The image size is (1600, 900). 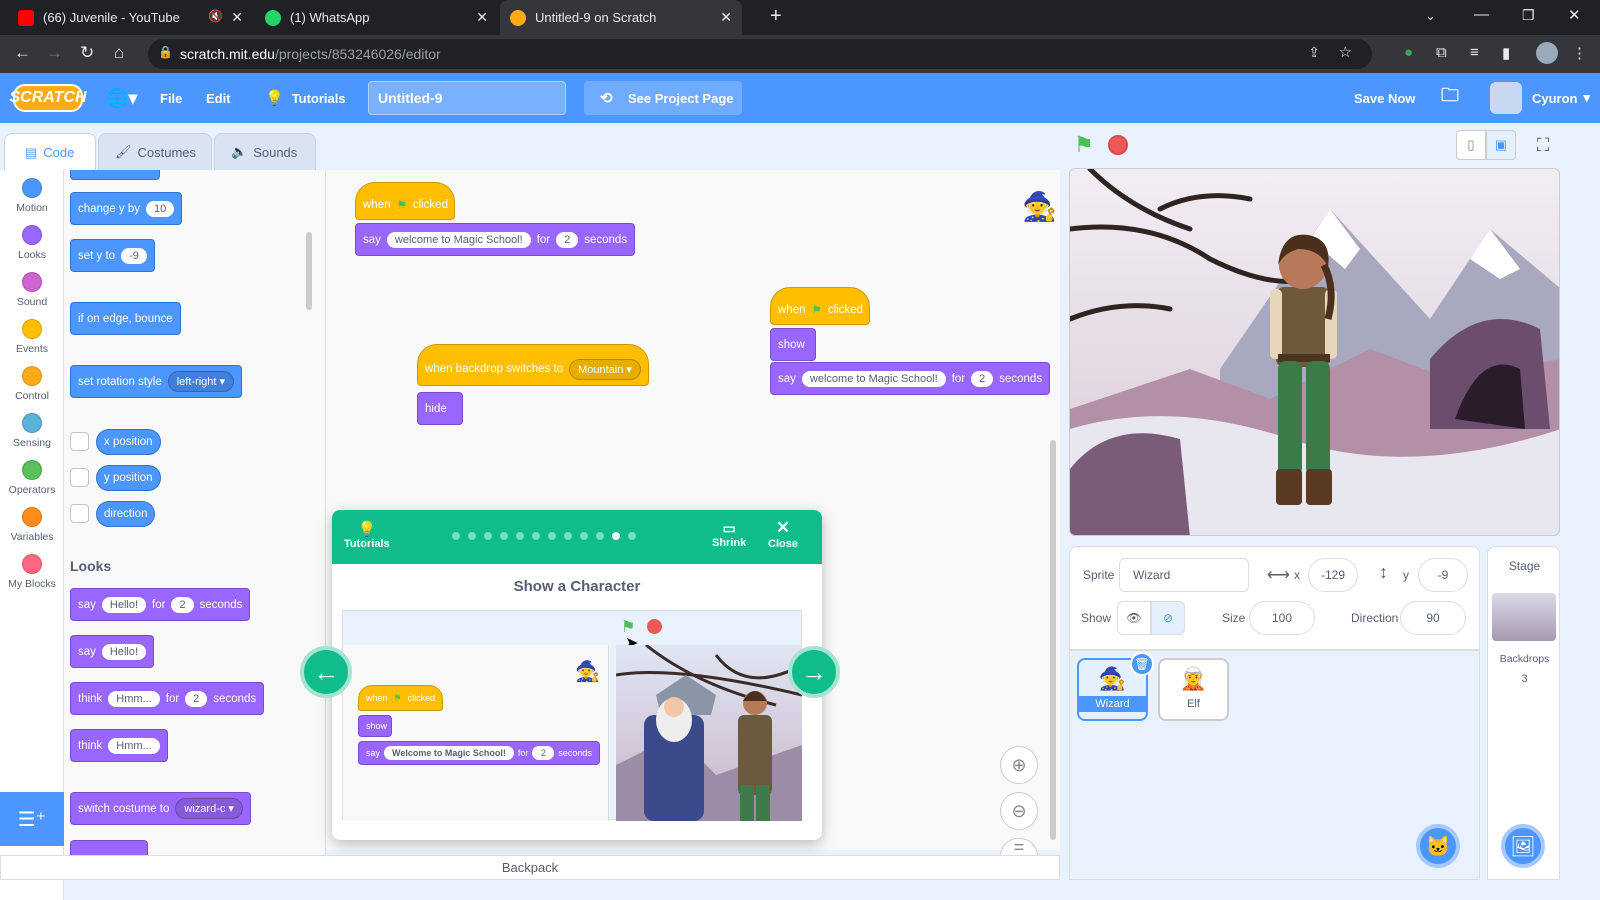 What do you see at coordinates (125, 318) in the screenshot?
I see `block-bounce: if on edge, bounce` at bounding box center [125, 318].